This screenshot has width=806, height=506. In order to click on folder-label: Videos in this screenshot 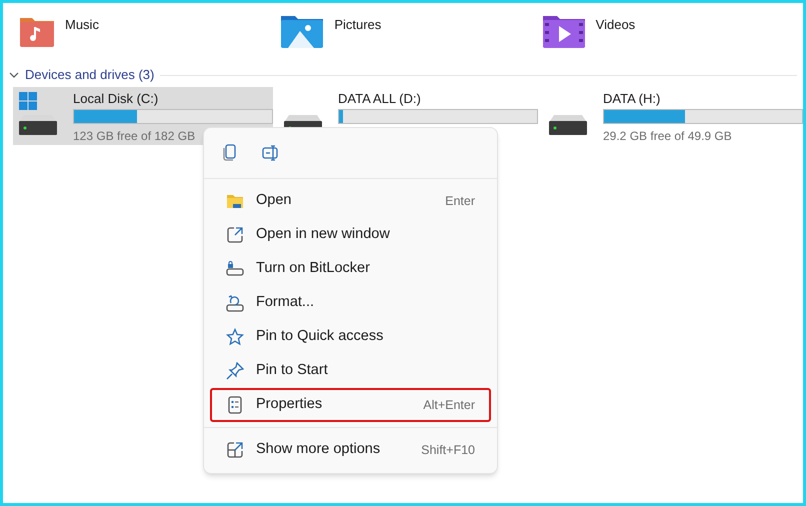, I will do `click(616, 24)`.